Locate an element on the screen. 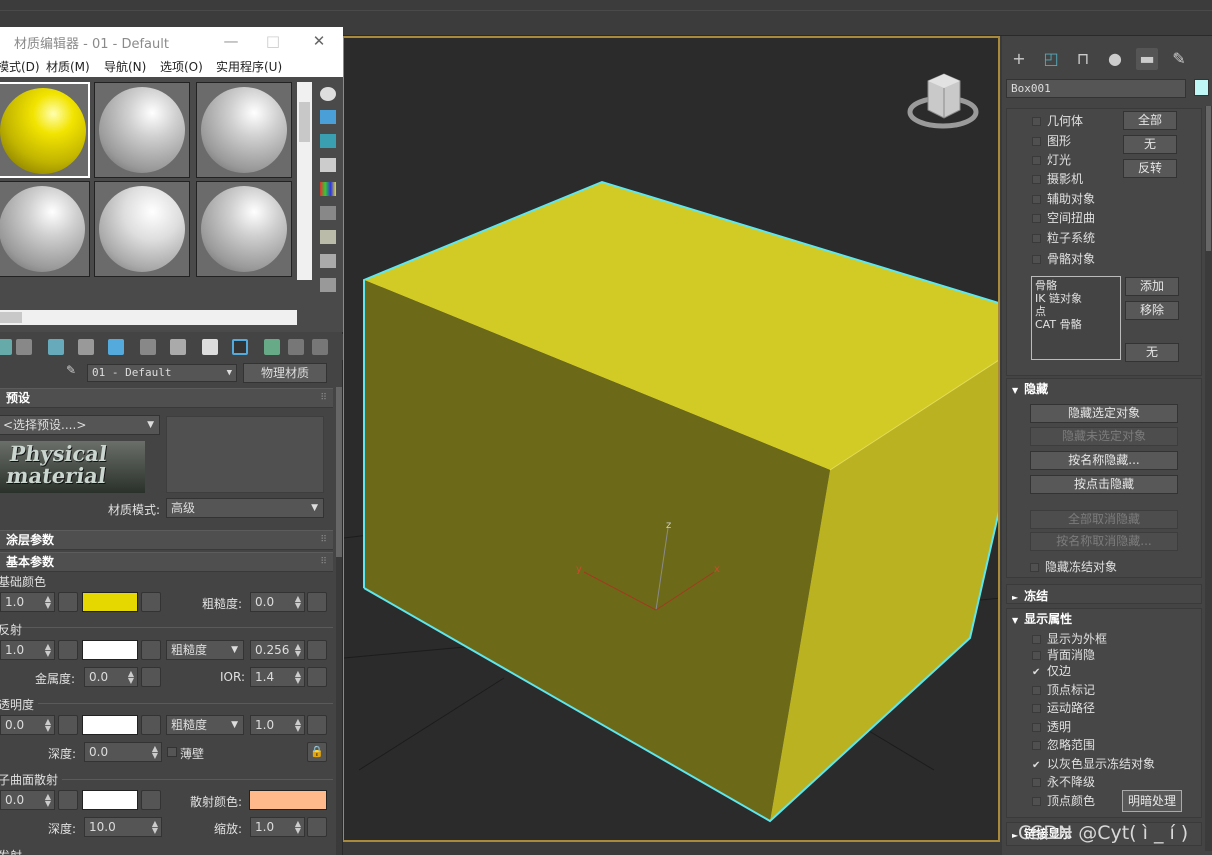 Image resolution: width=1212 pixels, height=855 pixels. remove-button: 移除 is located at coordinates (1152, 310).